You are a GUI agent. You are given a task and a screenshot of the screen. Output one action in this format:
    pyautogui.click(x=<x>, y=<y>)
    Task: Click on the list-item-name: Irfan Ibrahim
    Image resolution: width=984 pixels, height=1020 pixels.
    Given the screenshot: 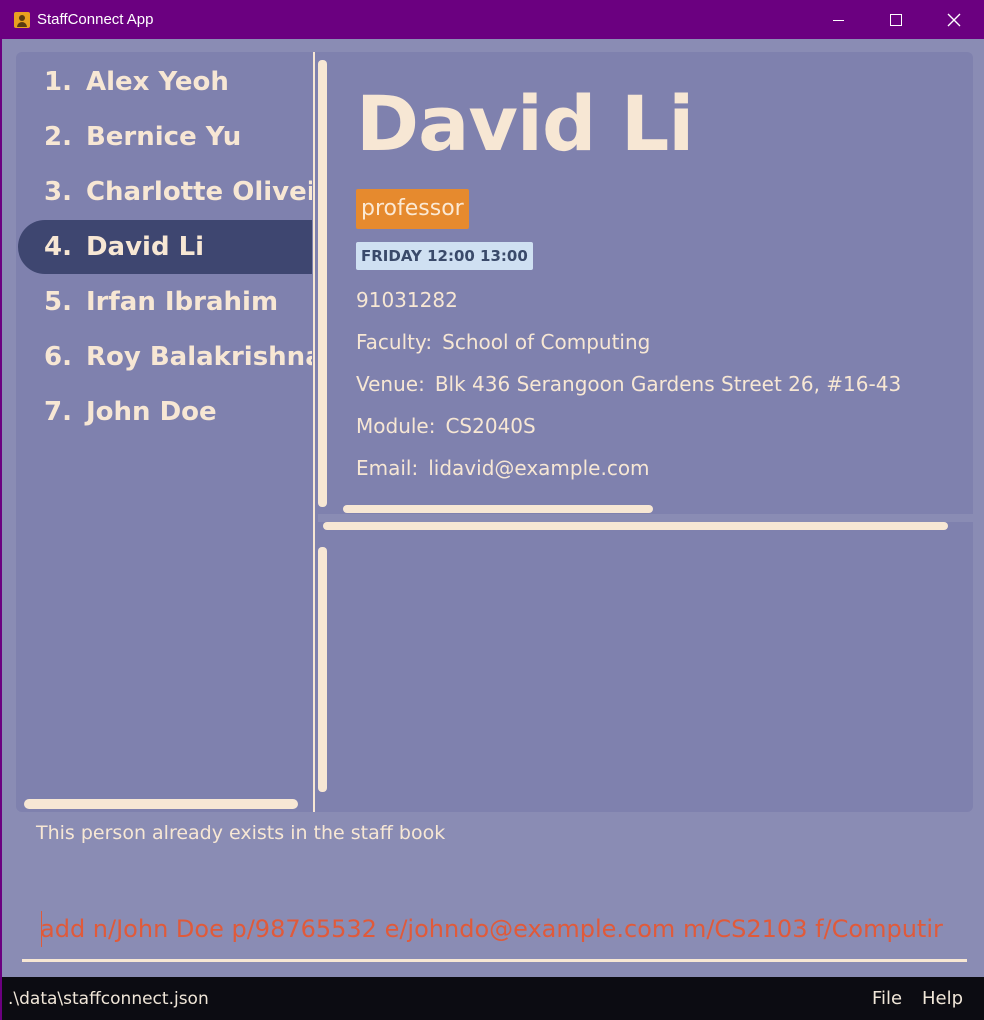 What is the action you would take?
    pyautogui.click(x=182, y=302)
    